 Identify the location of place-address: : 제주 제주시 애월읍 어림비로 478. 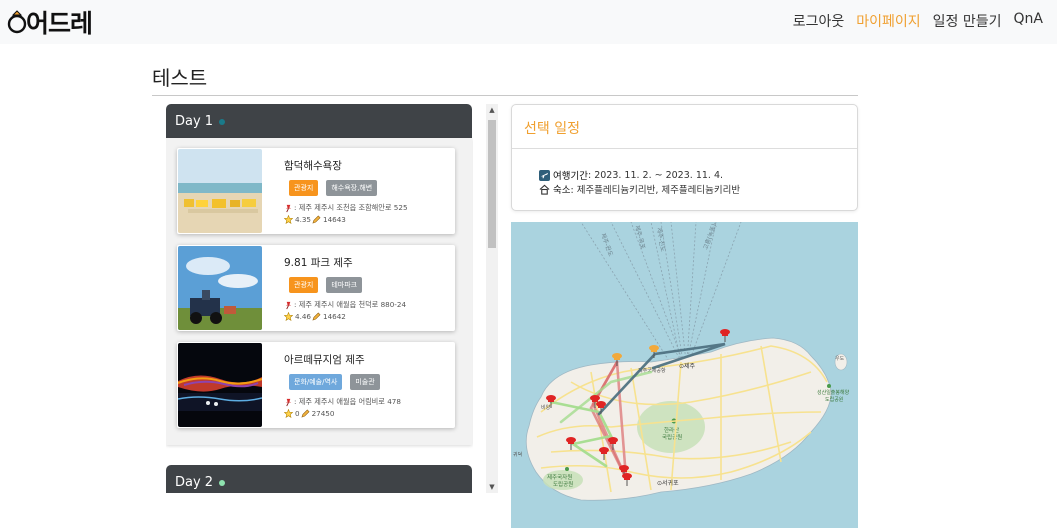
(342, 402).